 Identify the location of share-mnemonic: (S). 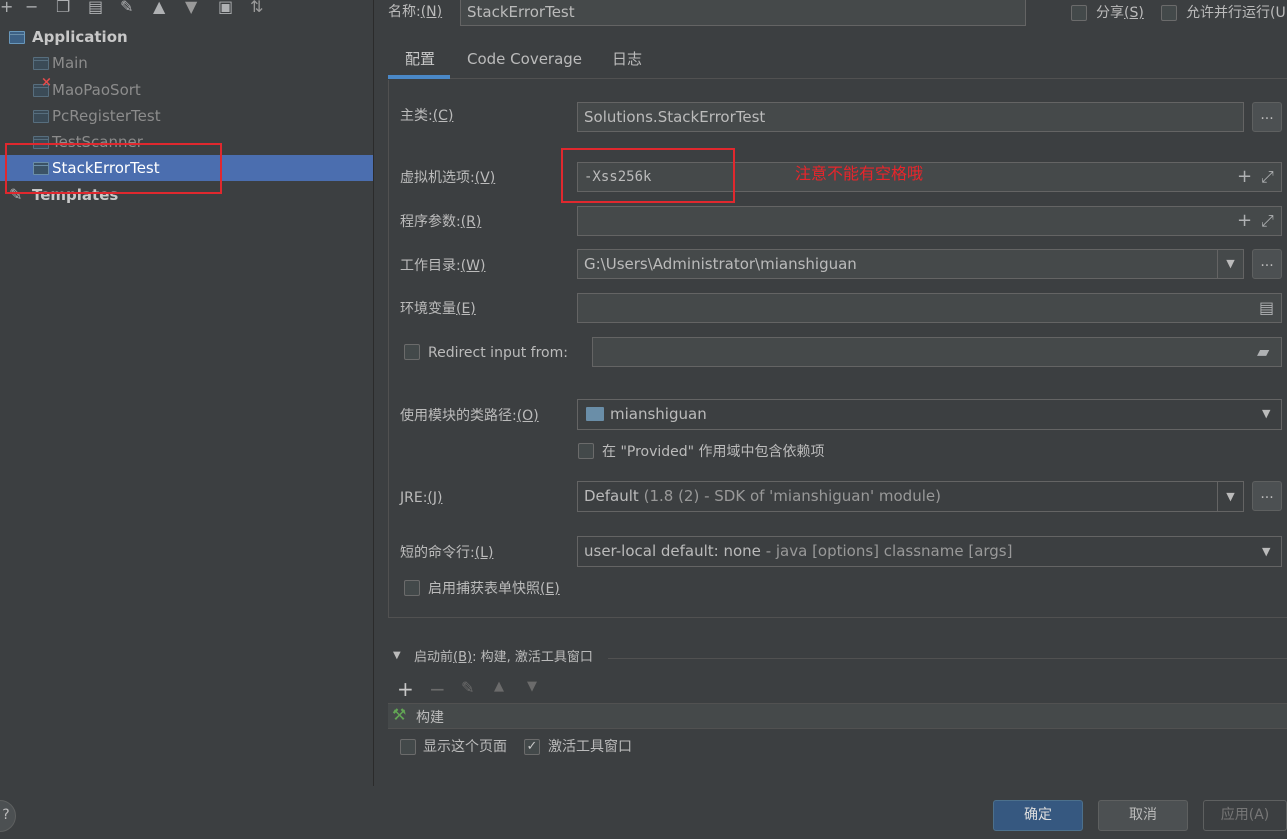
(1134, 13).